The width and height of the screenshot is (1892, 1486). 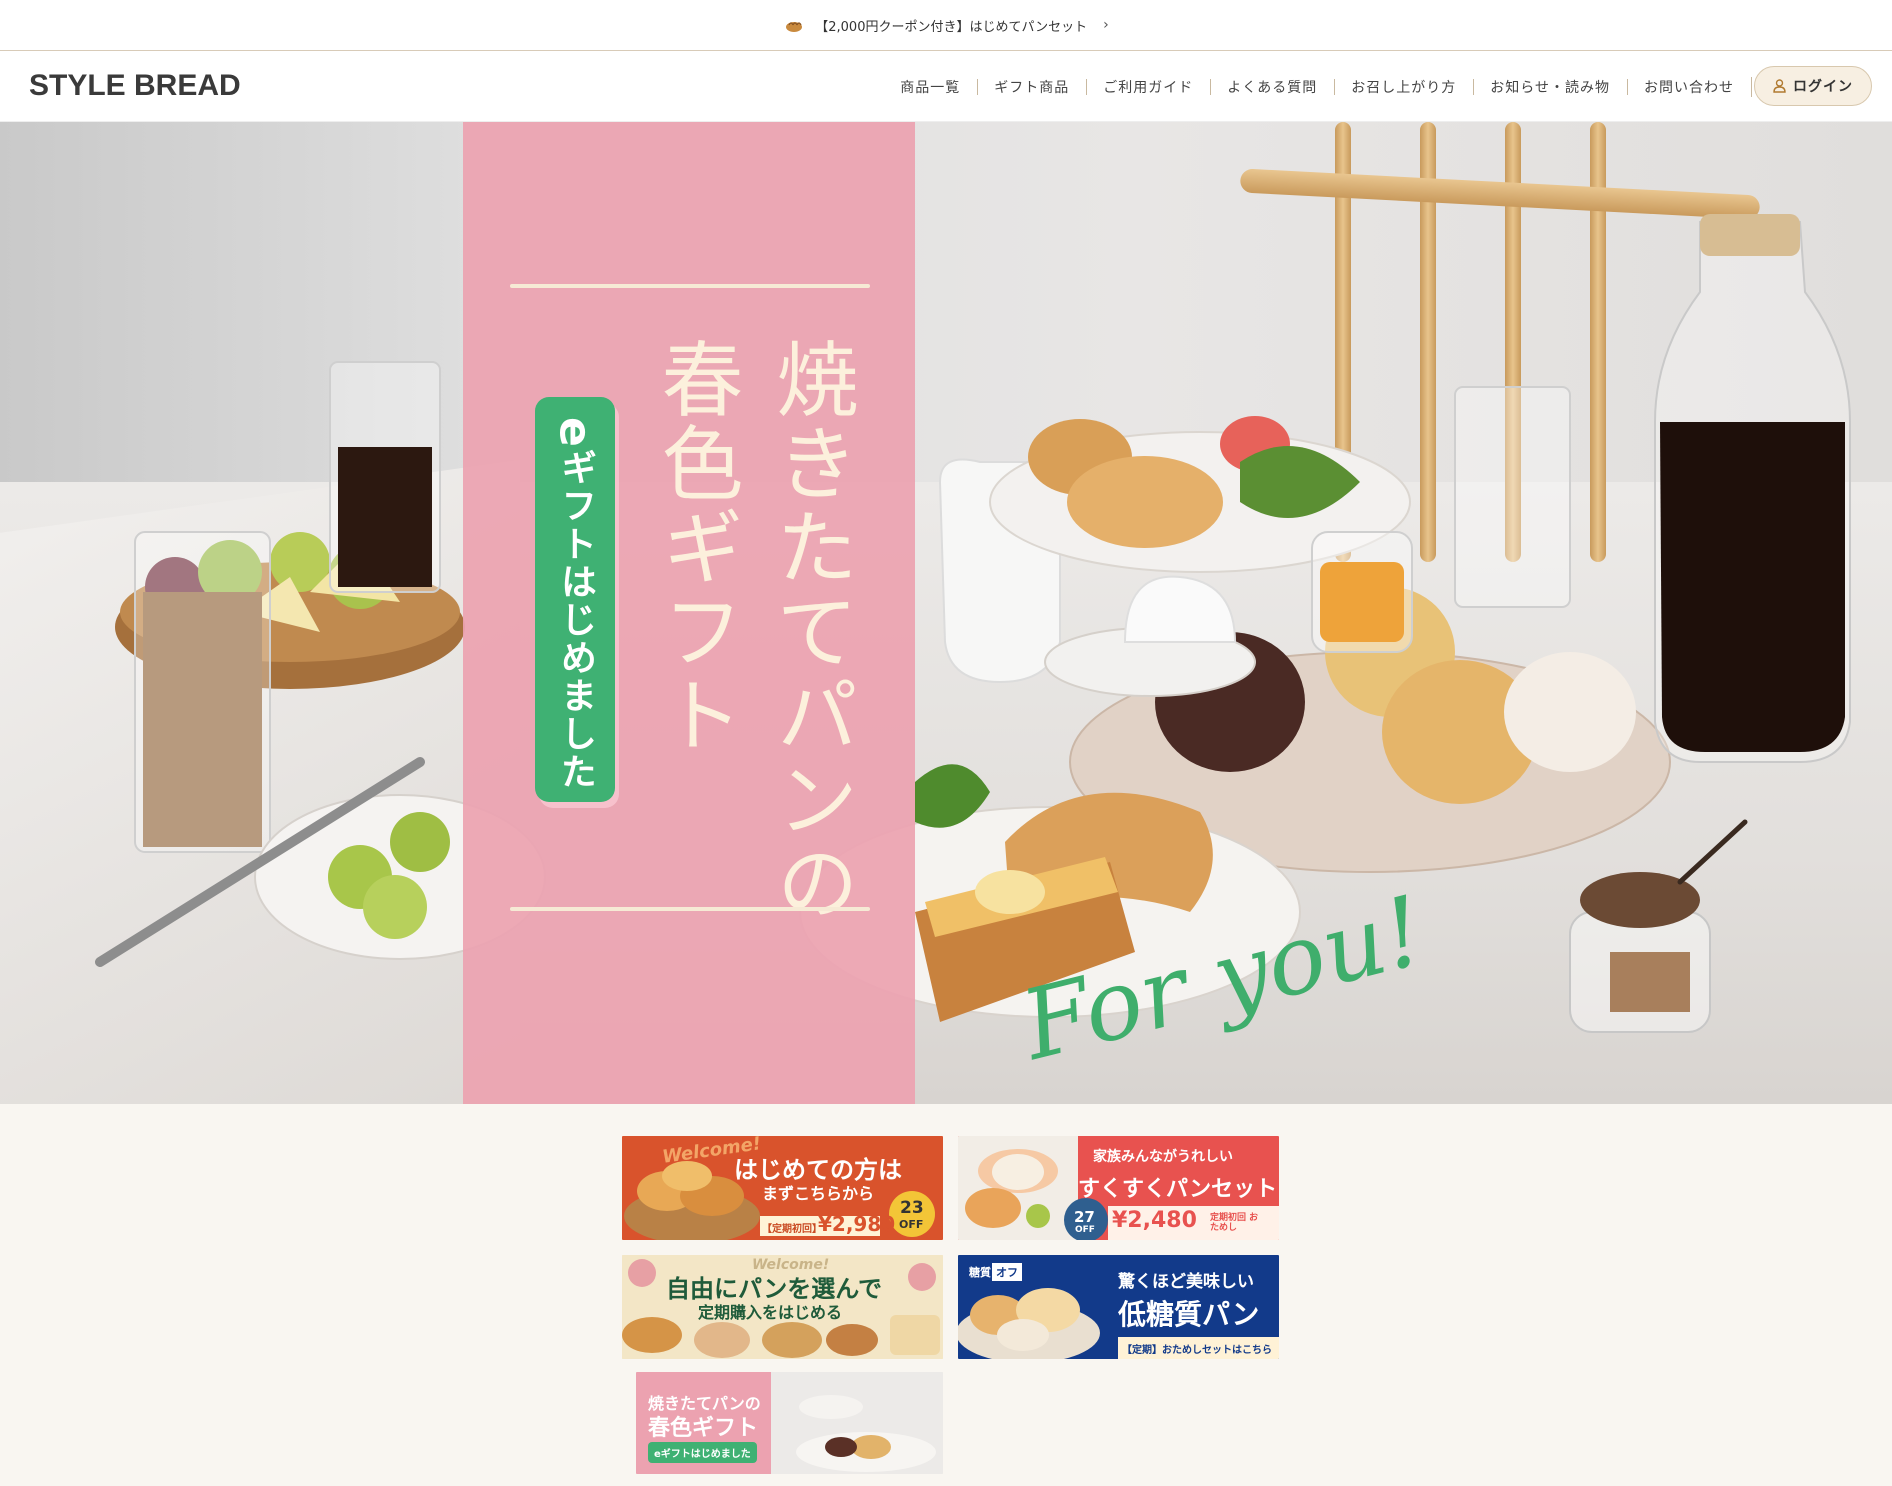 What do you see at coordinates (951, 27) in the screenshot?
I see `announcement-text: 【2,000円クーポン付き】はじめてパンセット` at bounding box center [951, 27].